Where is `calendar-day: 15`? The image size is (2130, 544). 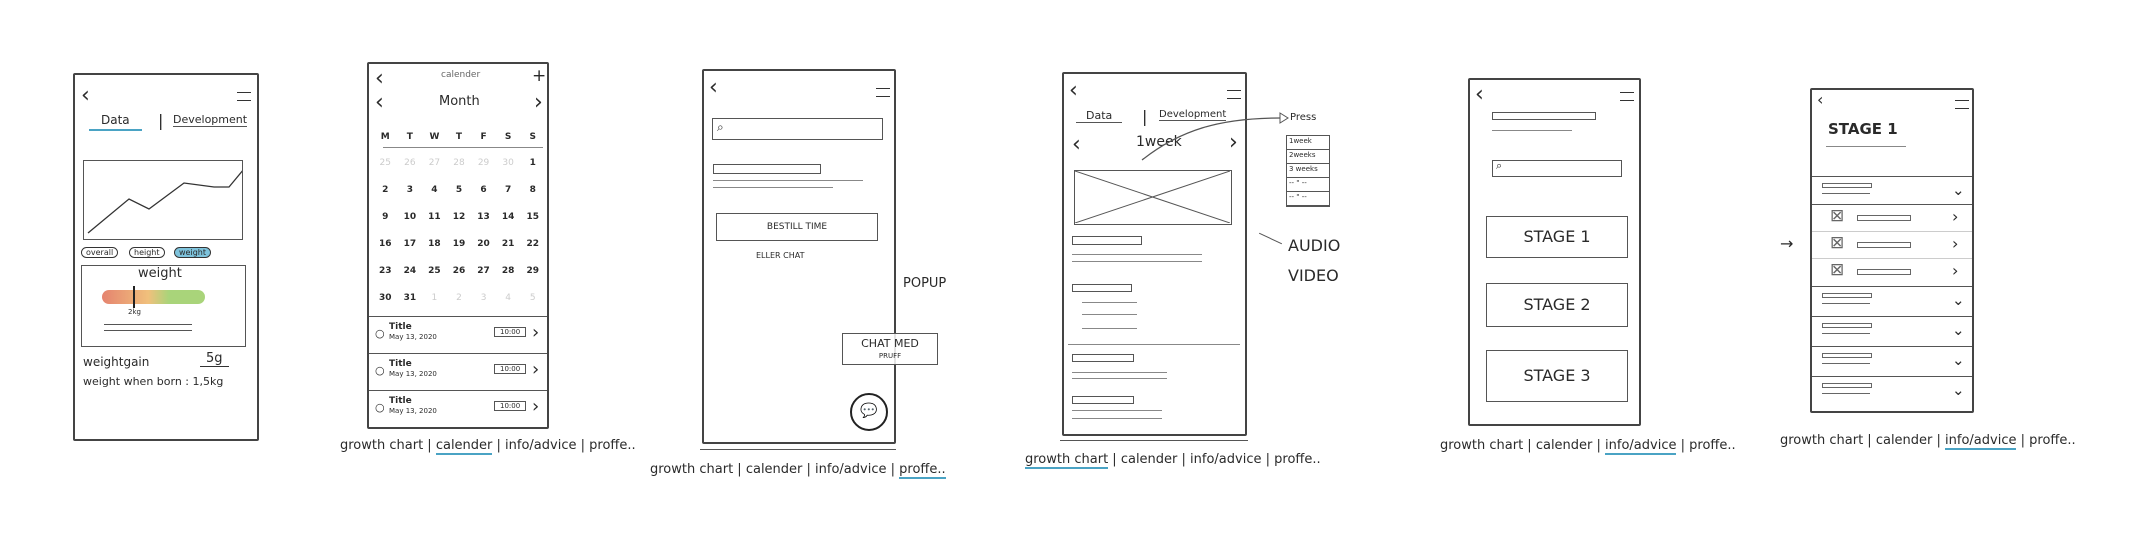
calendar-day: 15 is located at coordinates (532, 225).